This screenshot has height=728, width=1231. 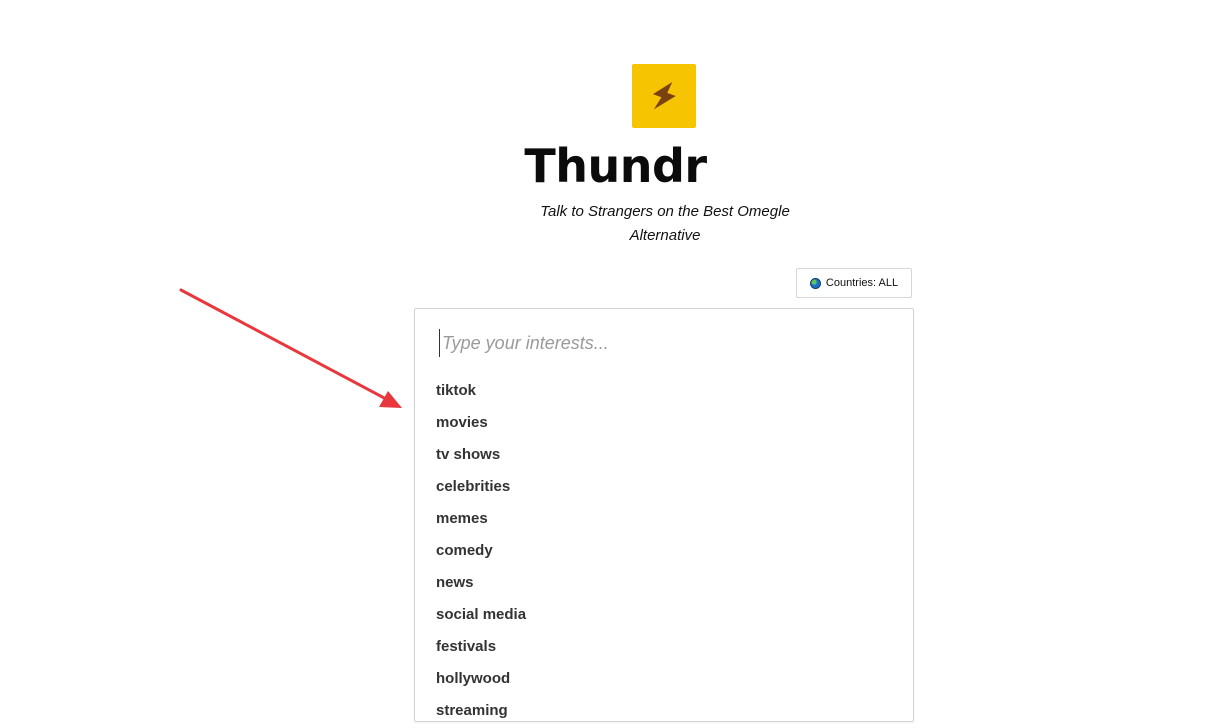 What do you see at coordinates (666, 647) in the screenshot?
I see `interest-suggestion-item: festivals` at bounding box center [666, 647].